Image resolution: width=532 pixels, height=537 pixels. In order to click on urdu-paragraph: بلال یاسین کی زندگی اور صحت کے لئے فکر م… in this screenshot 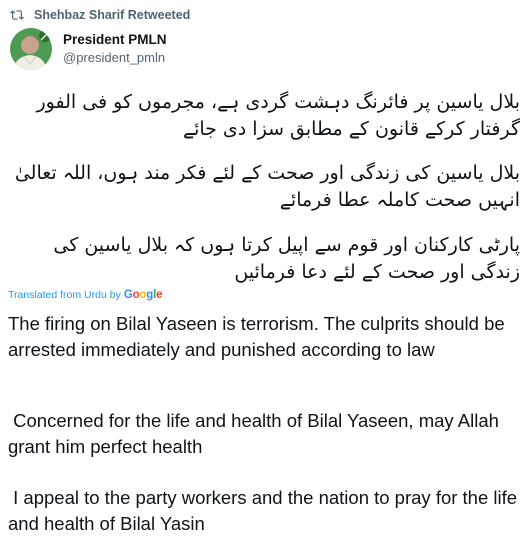, I will do `click(267, 186)`.